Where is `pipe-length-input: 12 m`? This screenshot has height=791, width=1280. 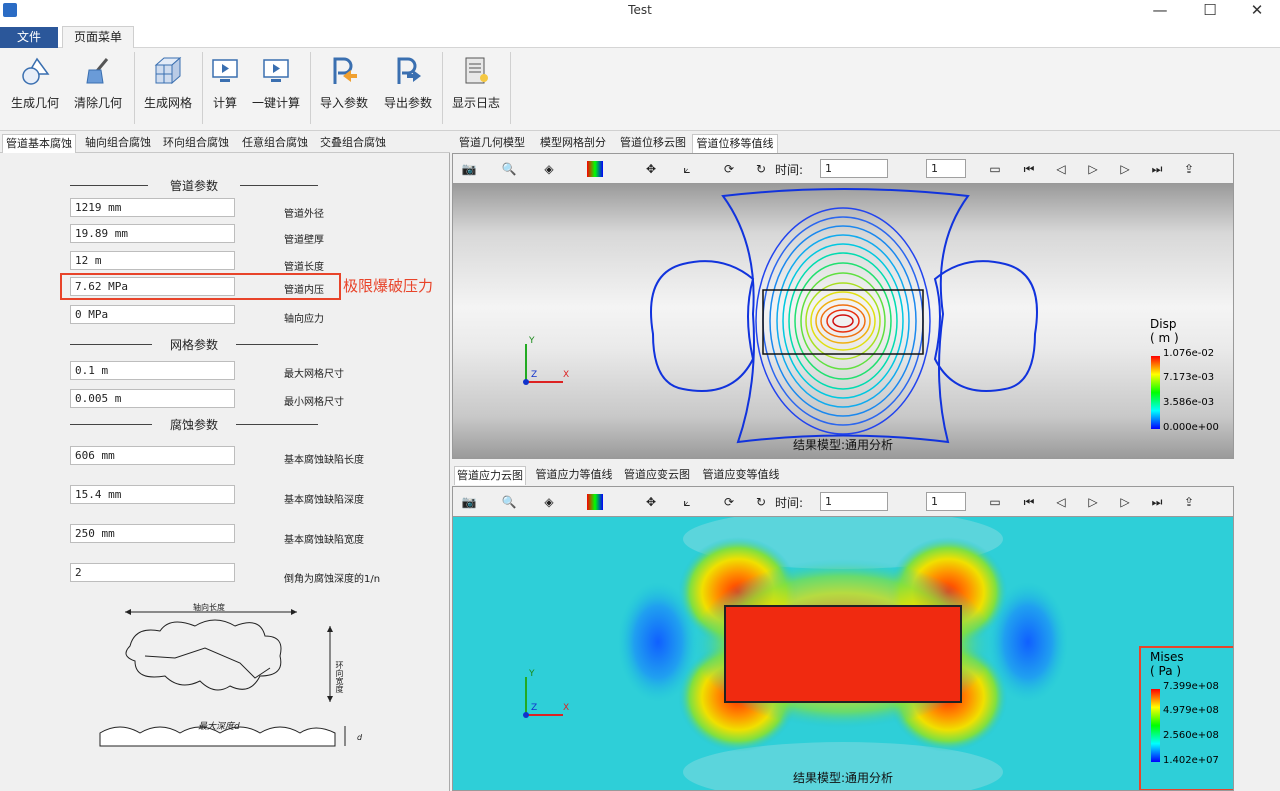
pipe-length-input: 12 m is located at coordinates (152, 260).